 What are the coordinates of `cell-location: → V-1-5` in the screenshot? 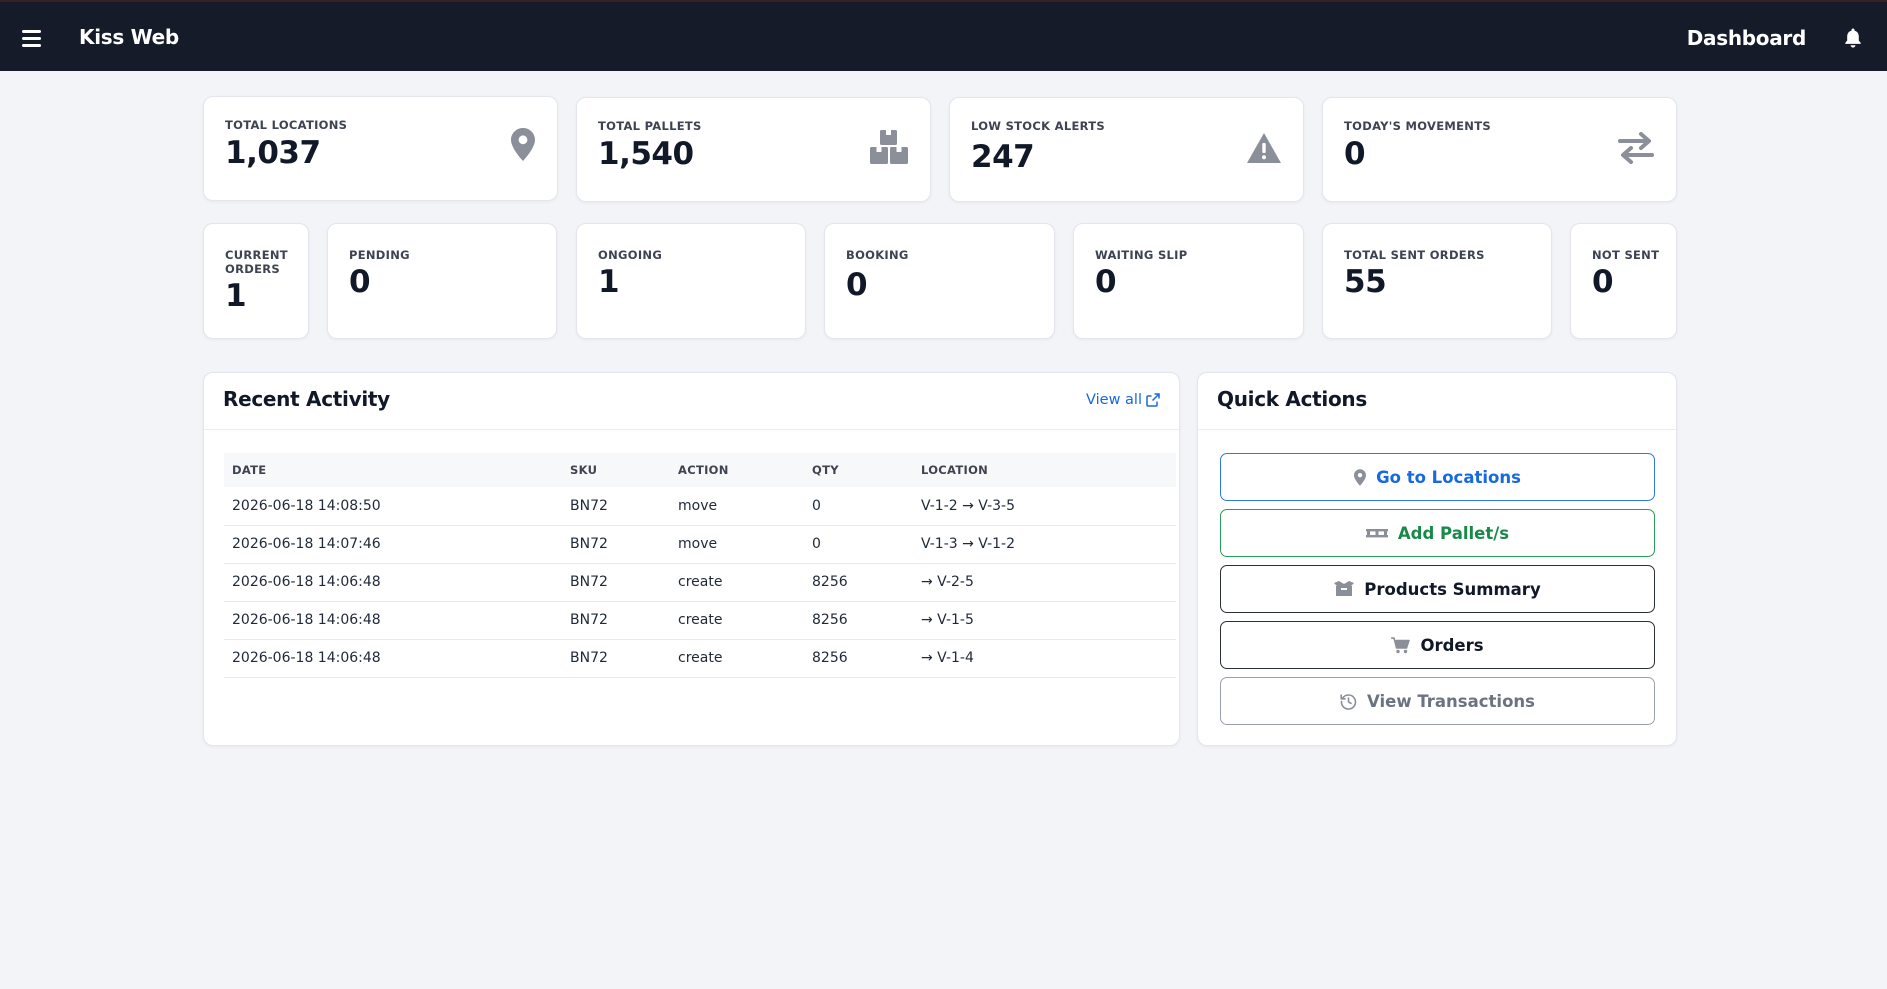 It's located at (1044, 620).